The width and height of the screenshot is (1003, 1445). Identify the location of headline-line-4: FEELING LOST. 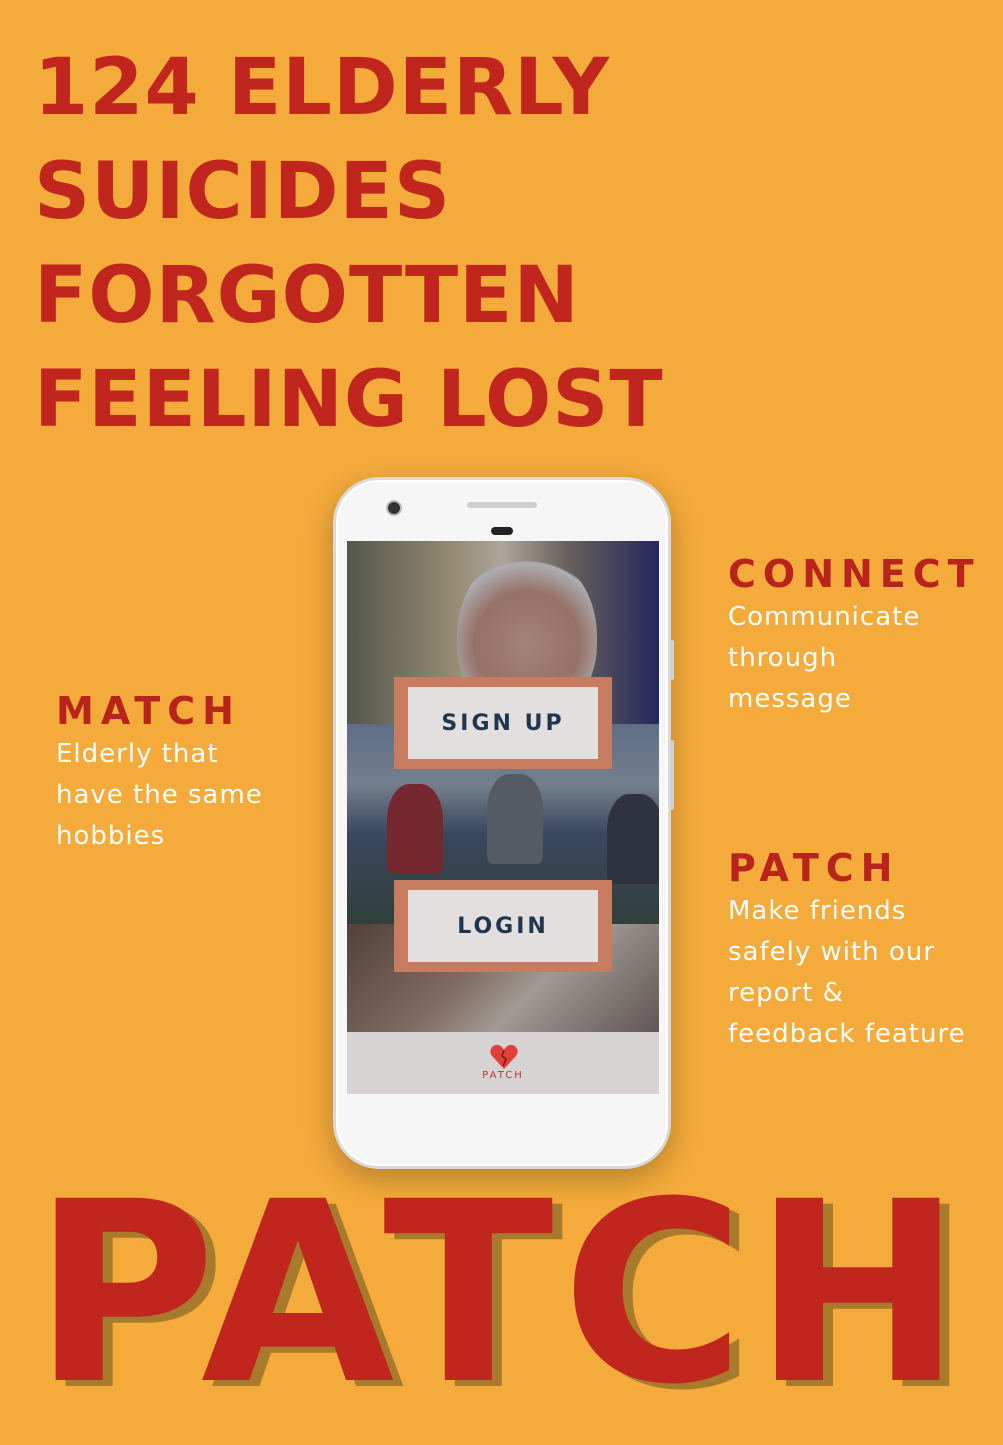
(349, 400).